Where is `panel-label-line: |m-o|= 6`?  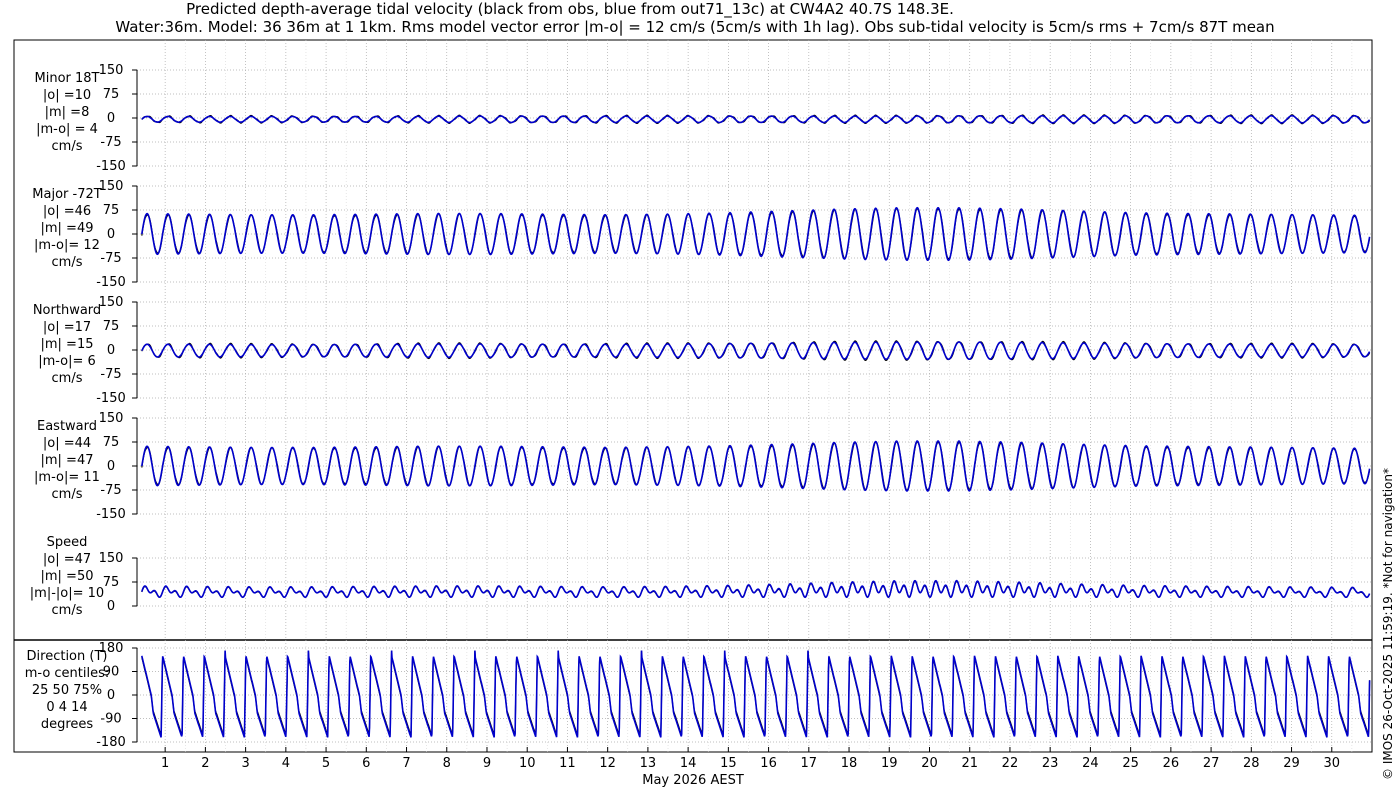
panel-label-line: |m-o|= 6 is located at coordinates (67, 361).